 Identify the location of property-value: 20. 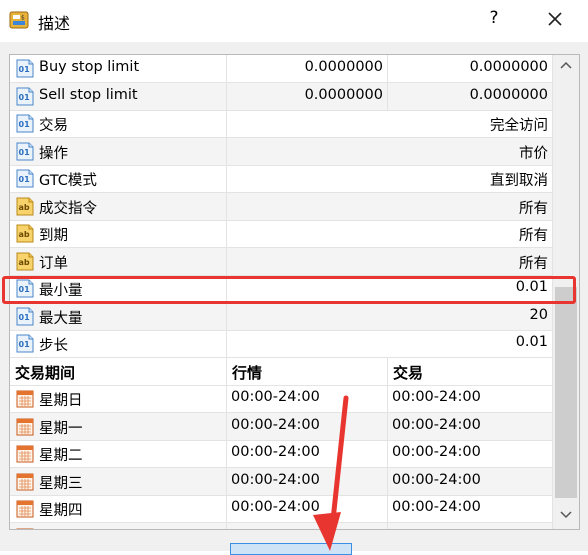
(538, 314).